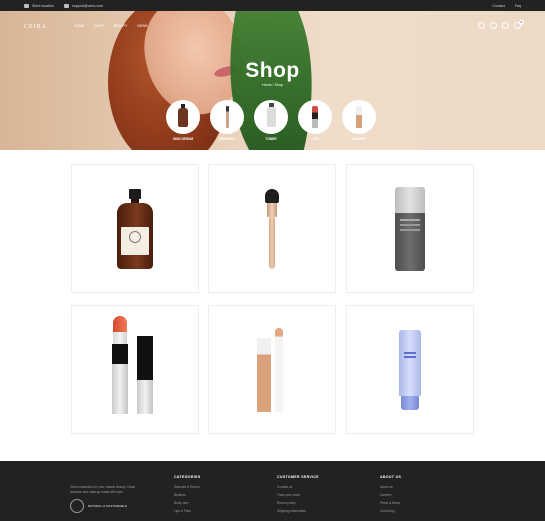 This screenshot has width=545, height=521. I want to click on sunscreen-tube-image, so click(410, 228).